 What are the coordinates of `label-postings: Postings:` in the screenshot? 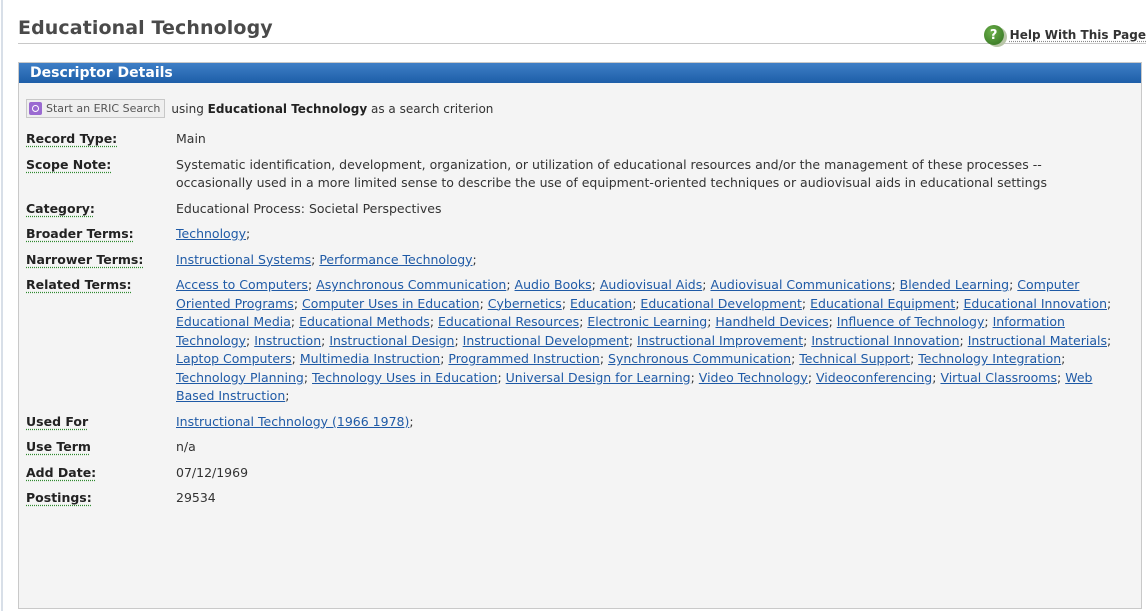 It's located at (59, 497).